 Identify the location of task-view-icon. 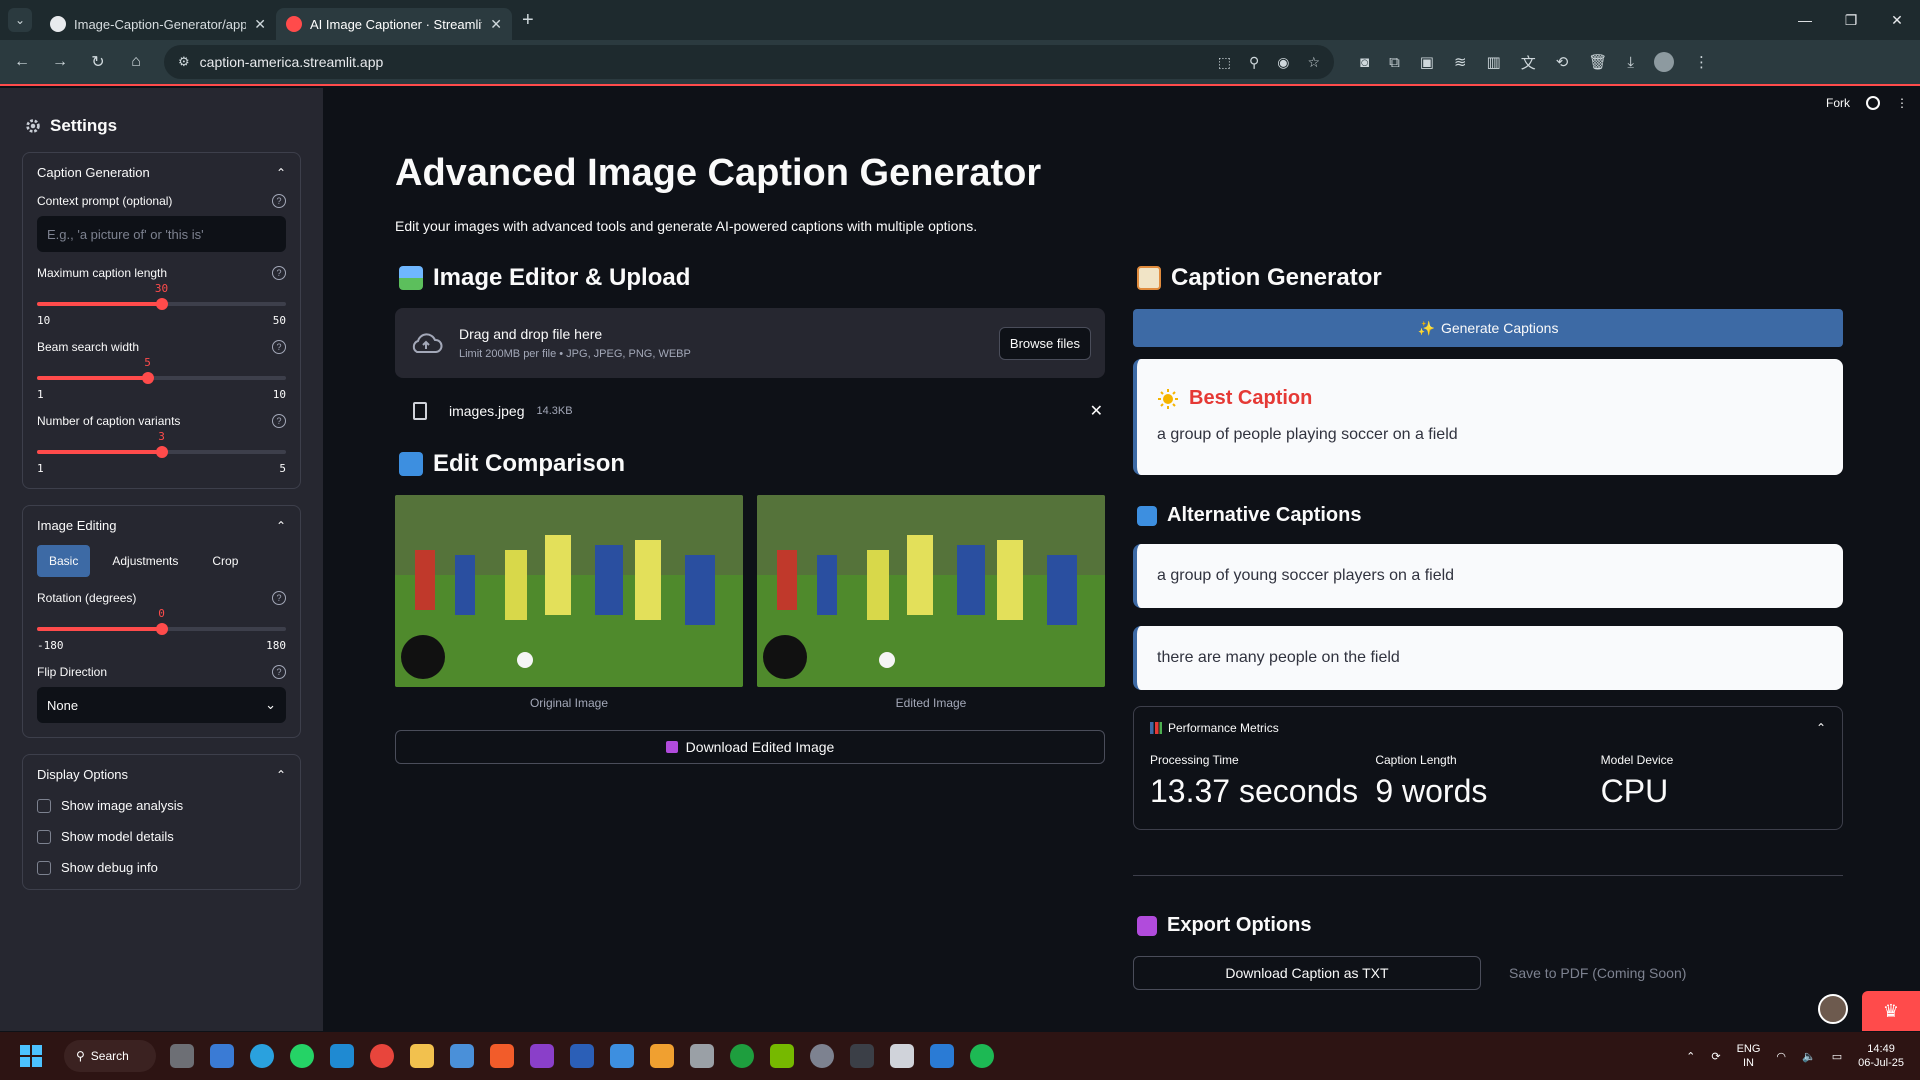
(182, 1056).